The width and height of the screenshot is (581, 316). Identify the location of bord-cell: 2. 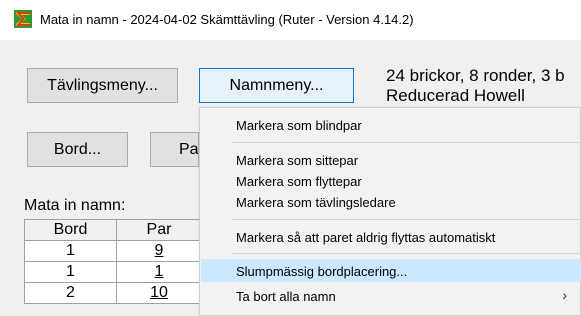
(70, 293).